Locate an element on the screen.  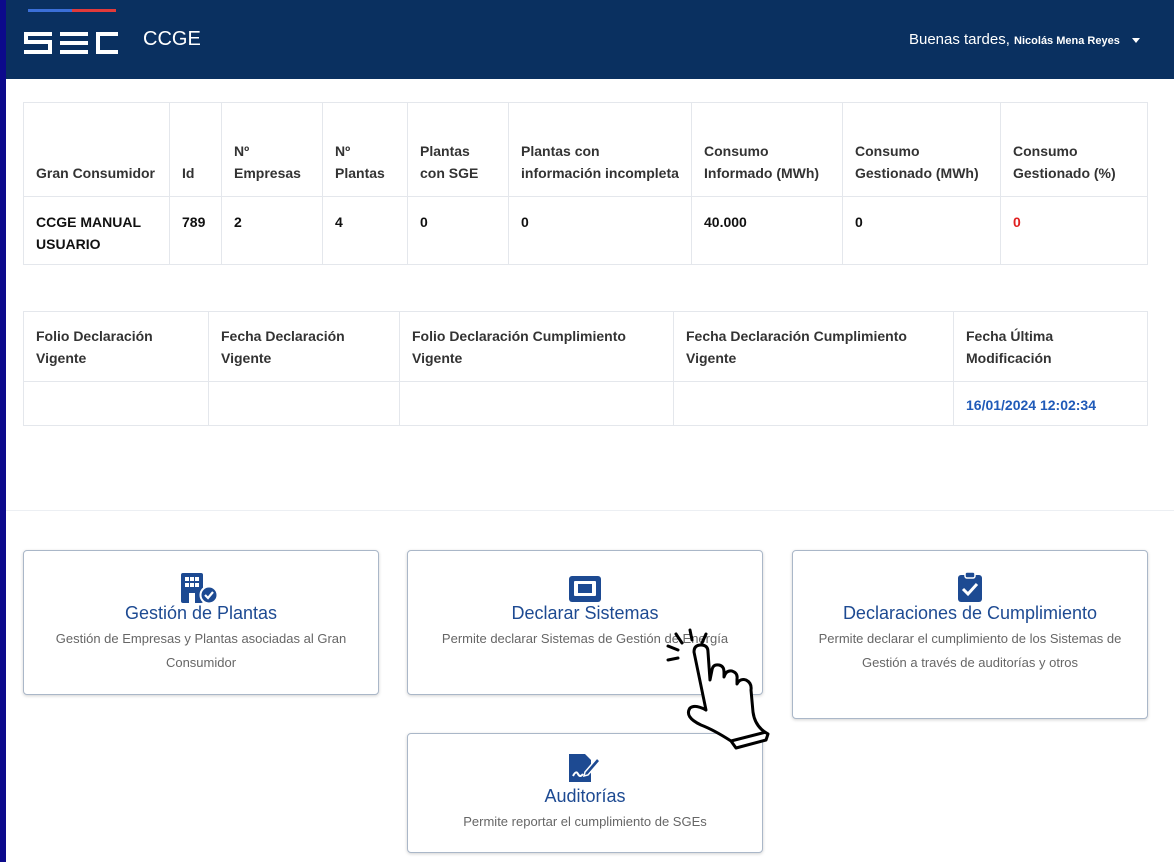
cell-fecha is located at coordinates (304, 403).